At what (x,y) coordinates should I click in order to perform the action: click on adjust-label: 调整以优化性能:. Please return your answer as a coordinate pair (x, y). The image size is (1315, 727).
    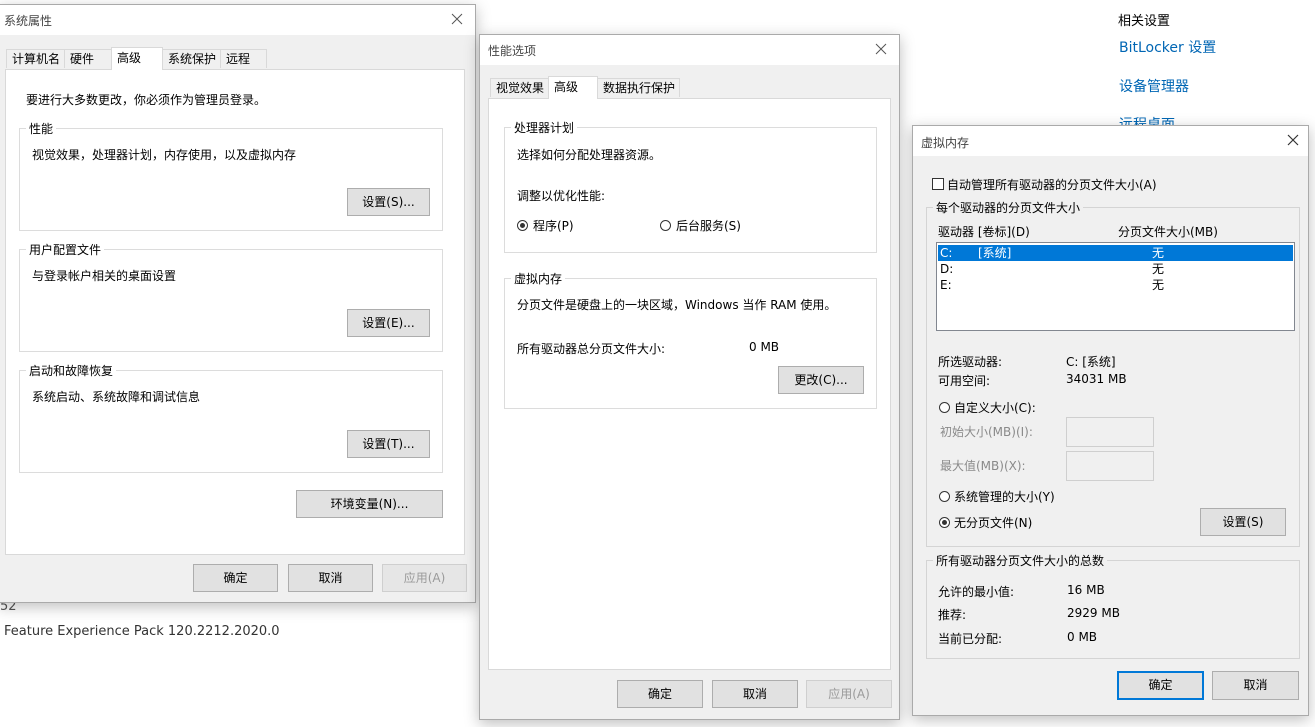
    Looking at the image, I should click on (561, 196).